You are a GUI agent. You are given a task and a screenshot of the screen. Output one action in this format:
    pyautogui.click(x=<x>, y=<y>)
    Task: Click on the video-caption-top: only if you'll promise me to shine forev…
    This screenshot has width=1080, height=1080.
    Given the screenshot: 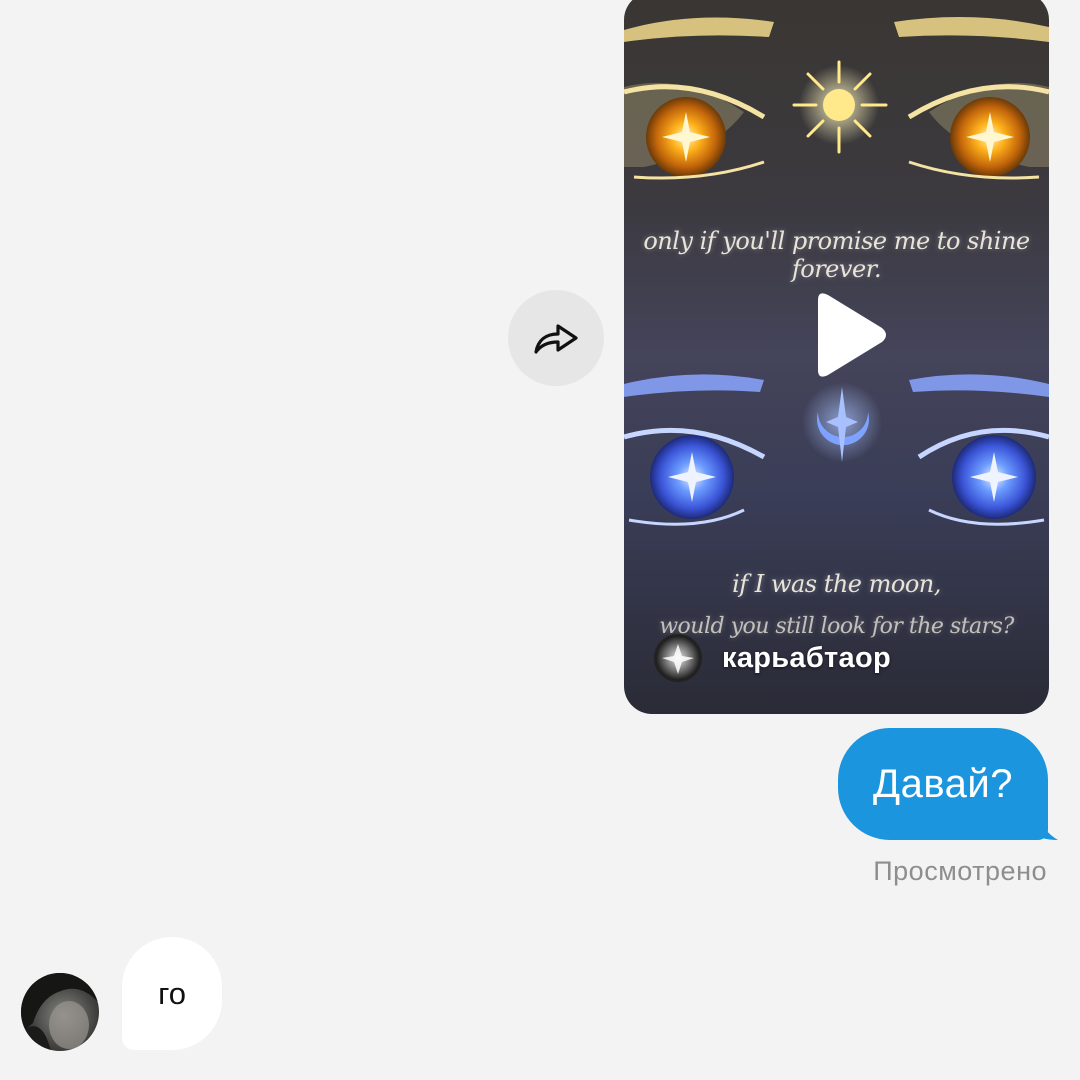 What is the action you would take?
    pyautogui.click(x=836, y=255)
    